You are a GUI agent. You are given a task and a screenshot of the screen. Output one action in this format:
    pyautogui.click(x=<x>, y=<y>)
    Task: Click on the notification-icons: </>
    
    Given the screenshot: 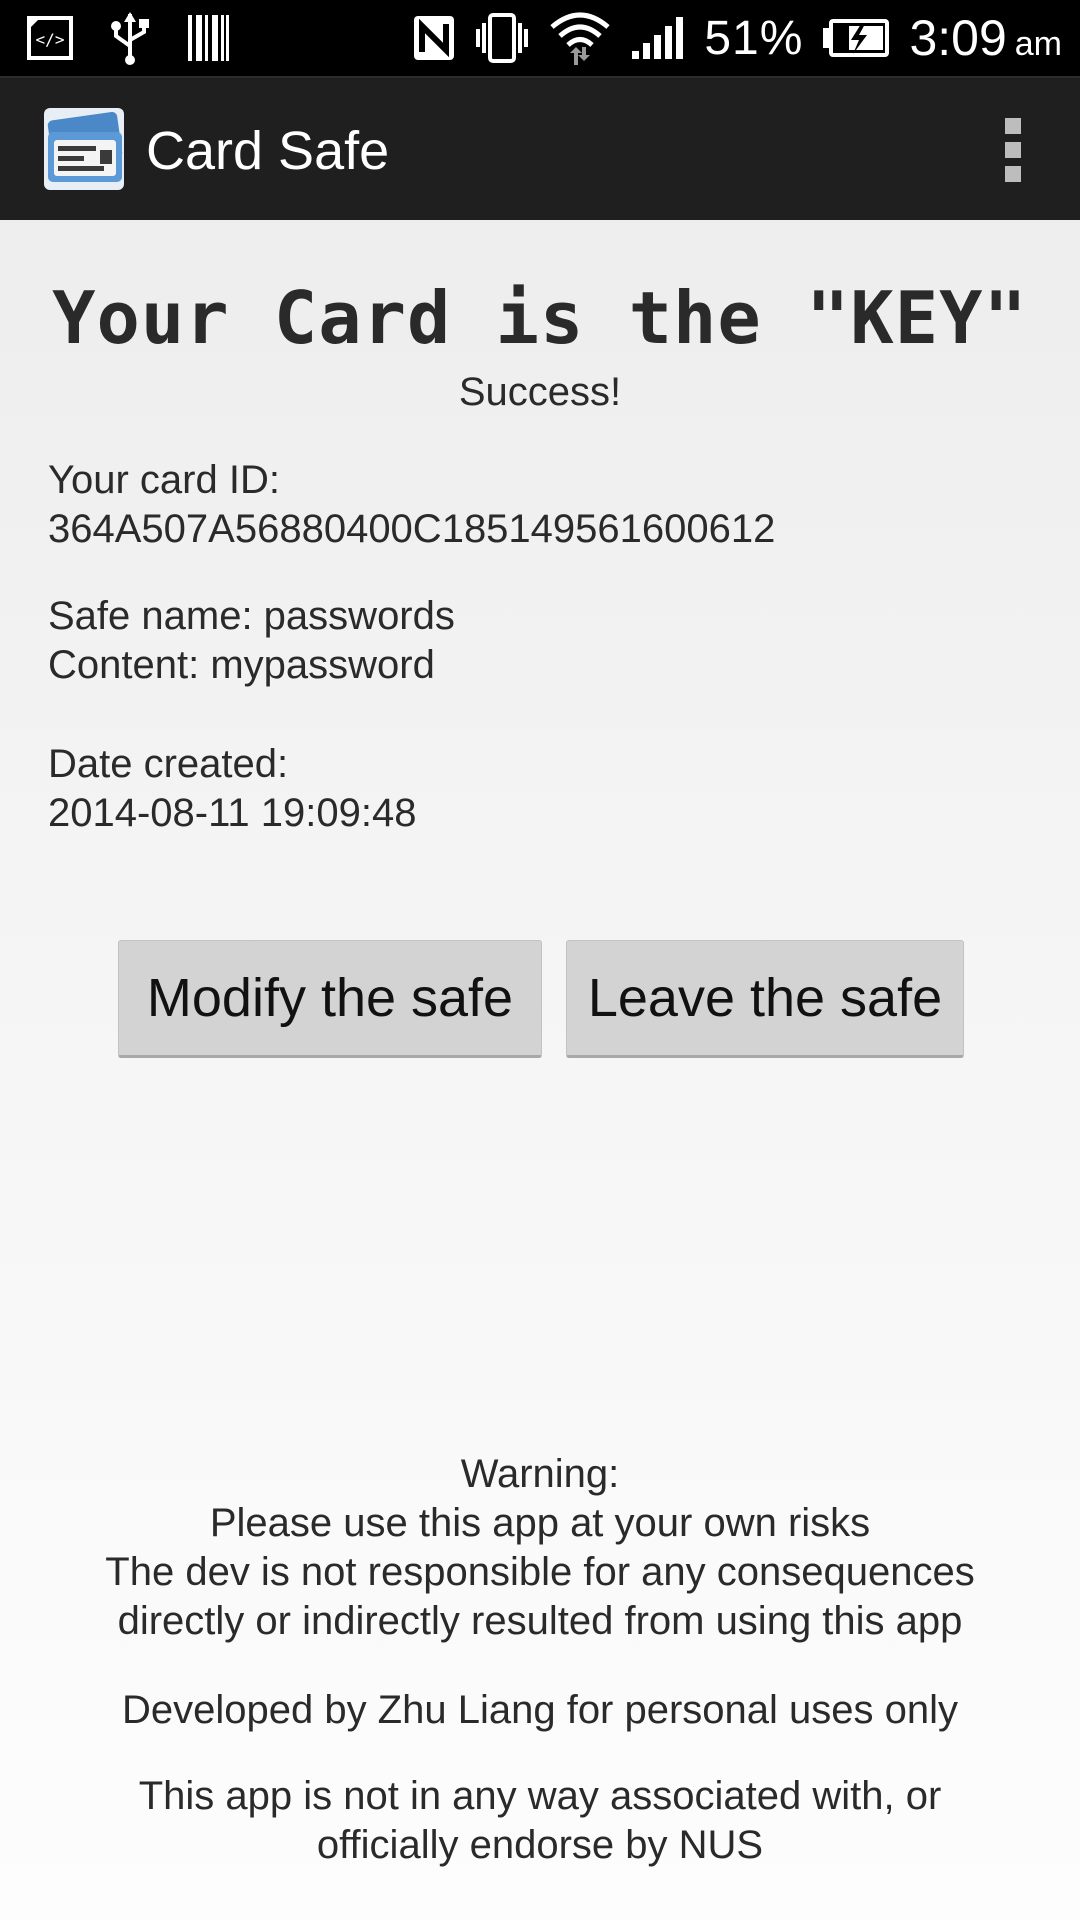 What is the action you would take?
    pyautogui.click(x=128, y=38)
    